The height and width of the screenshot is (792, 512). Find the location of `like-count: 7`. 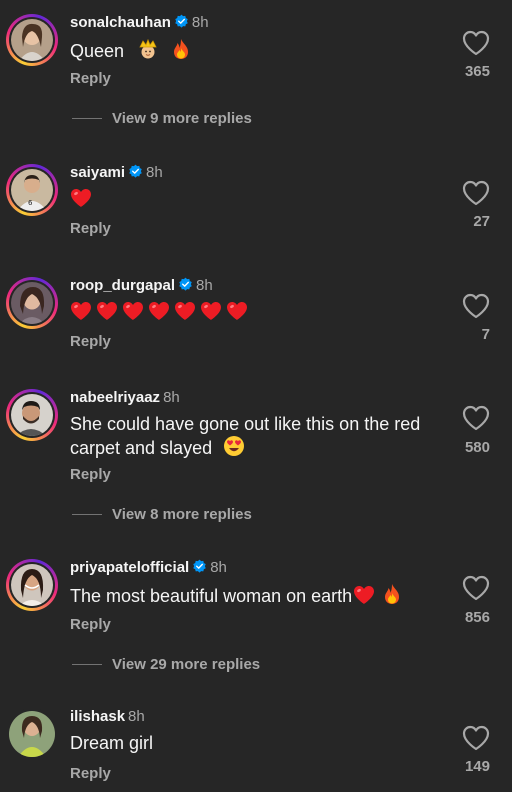

like-count: 7 is located at coordinates (485, 334).